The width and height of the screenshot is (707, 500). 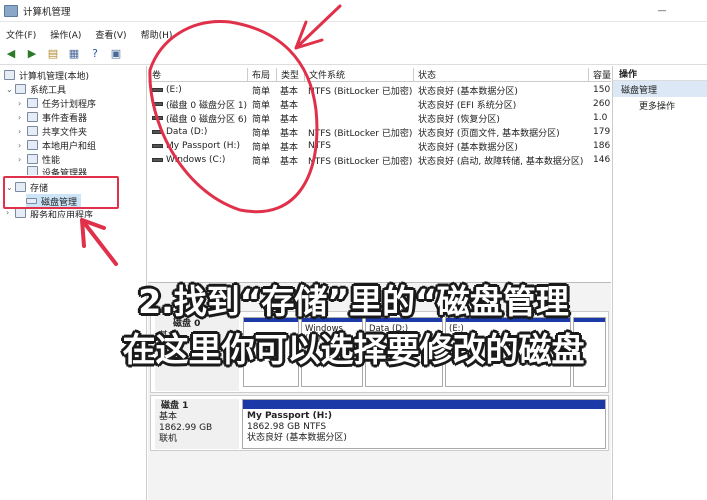 What do you see at coordinates (52, 170) in the screenshot?
I see `tree-item-device-manager: 设备管理器` at bounding box center [52, 170].